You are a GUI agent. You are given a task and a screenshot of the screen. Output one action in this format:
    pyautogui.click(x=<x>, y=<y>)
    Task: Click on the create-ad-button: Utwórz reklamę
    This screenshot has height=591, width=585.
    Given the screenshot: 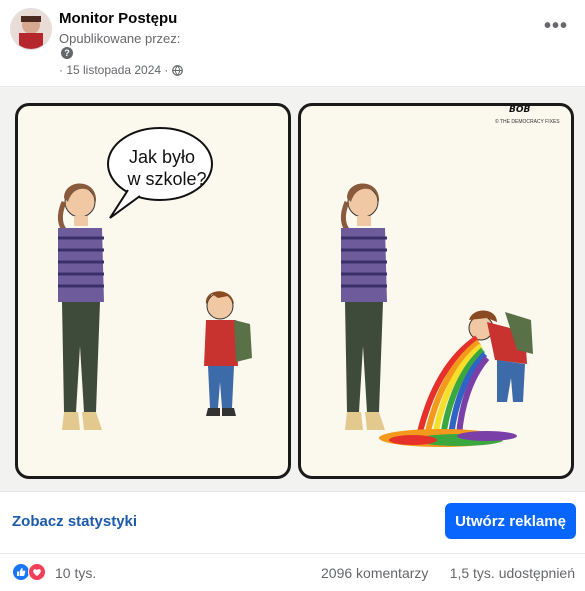 What is the action you would take?
    pyautogui.click(x=510, y=521)
    